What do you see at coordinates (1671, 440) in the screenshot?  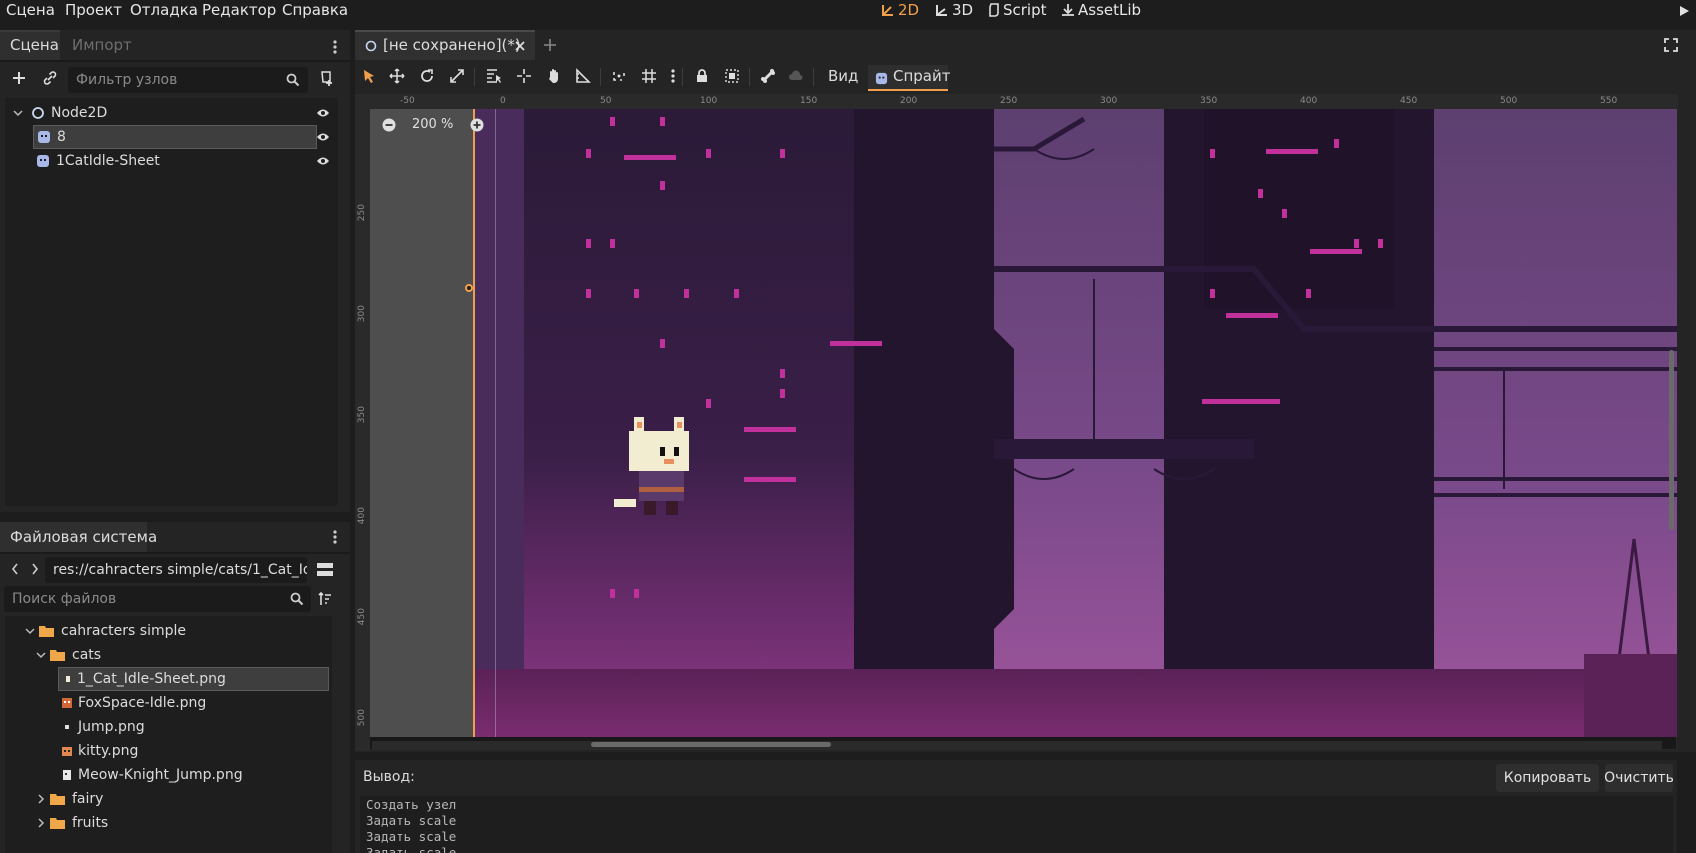 I see `vertical-scroll-thumb` at bounding box center [1671, 440].